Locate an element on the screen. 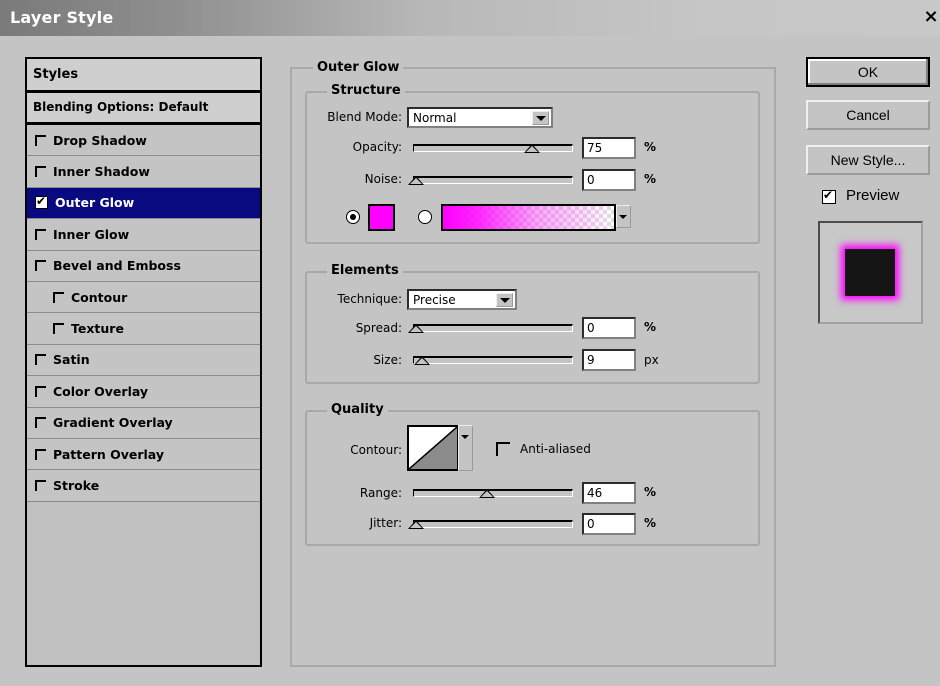 The width and height of the screenshot is (940, 686). preview-thumbnail is located at coordinates (870, 272).